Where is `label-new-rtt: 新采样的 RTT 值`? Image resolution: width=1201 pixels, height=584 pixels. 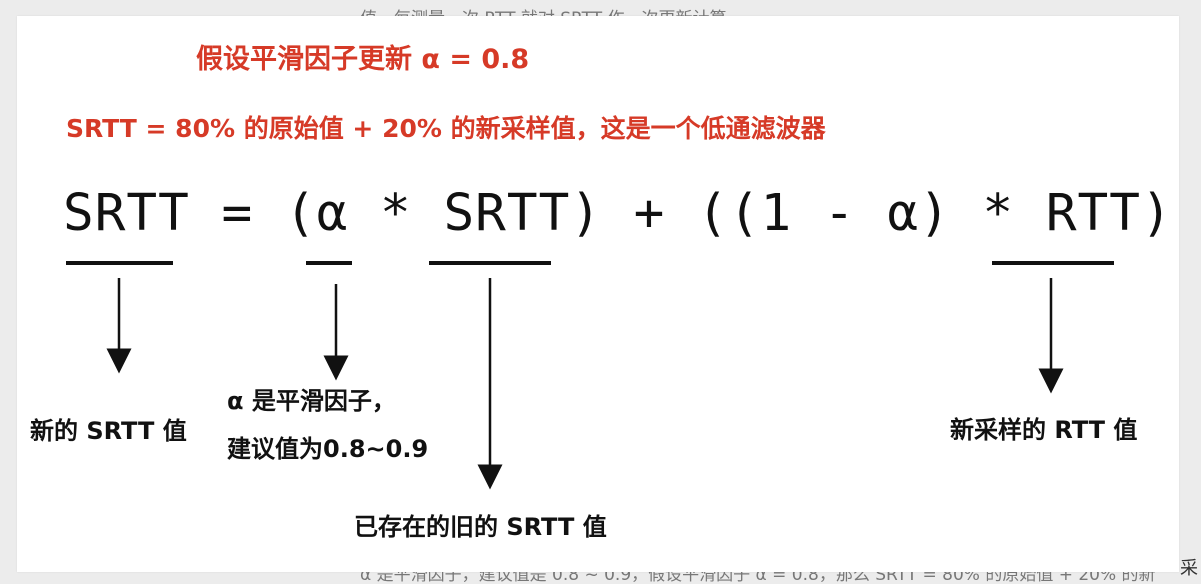 label-new-rtt: 新采样的 RTT 值 is located at coordinates (1044, 430).